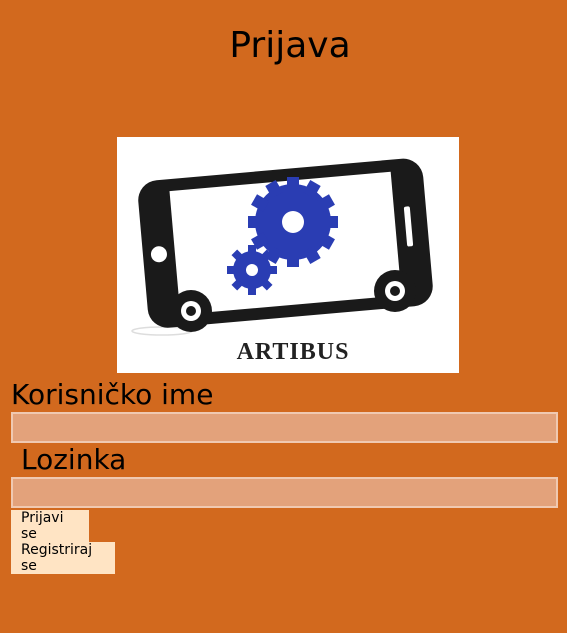  I want to click on register-button: Registriraj se, so click(63, 558).